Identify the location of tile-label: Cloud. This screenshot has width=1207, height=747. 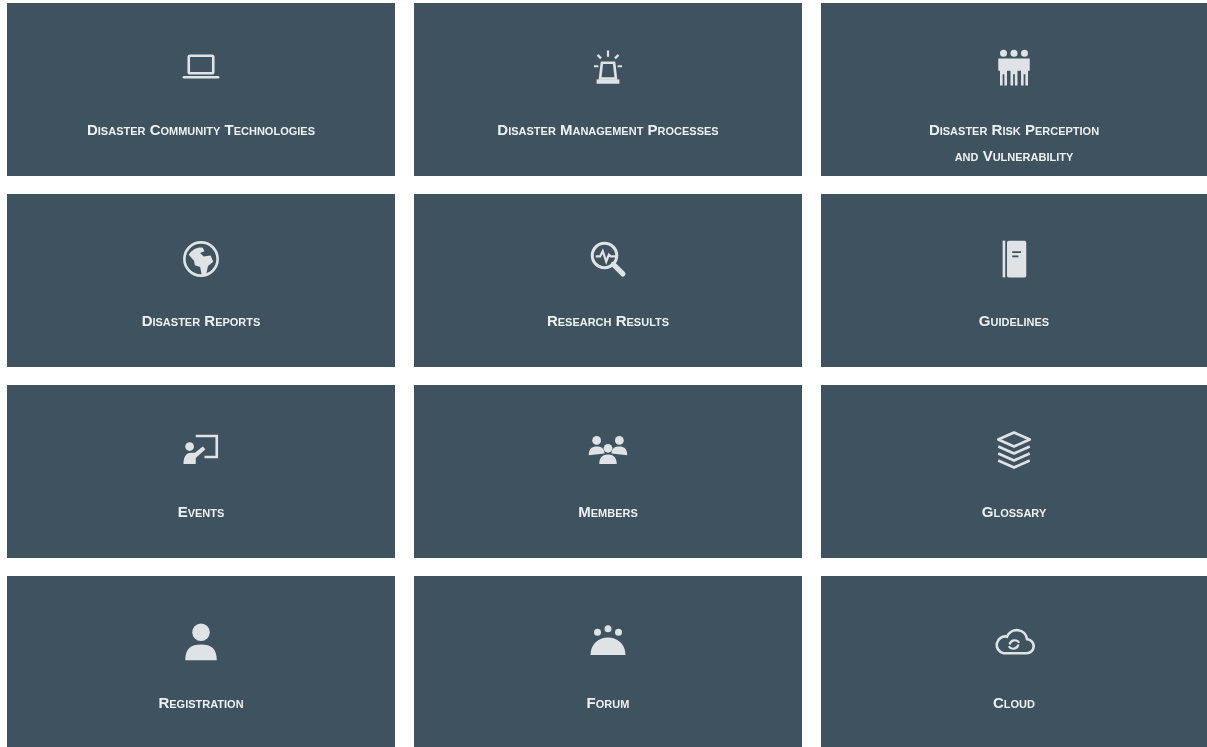
(1014, 703).